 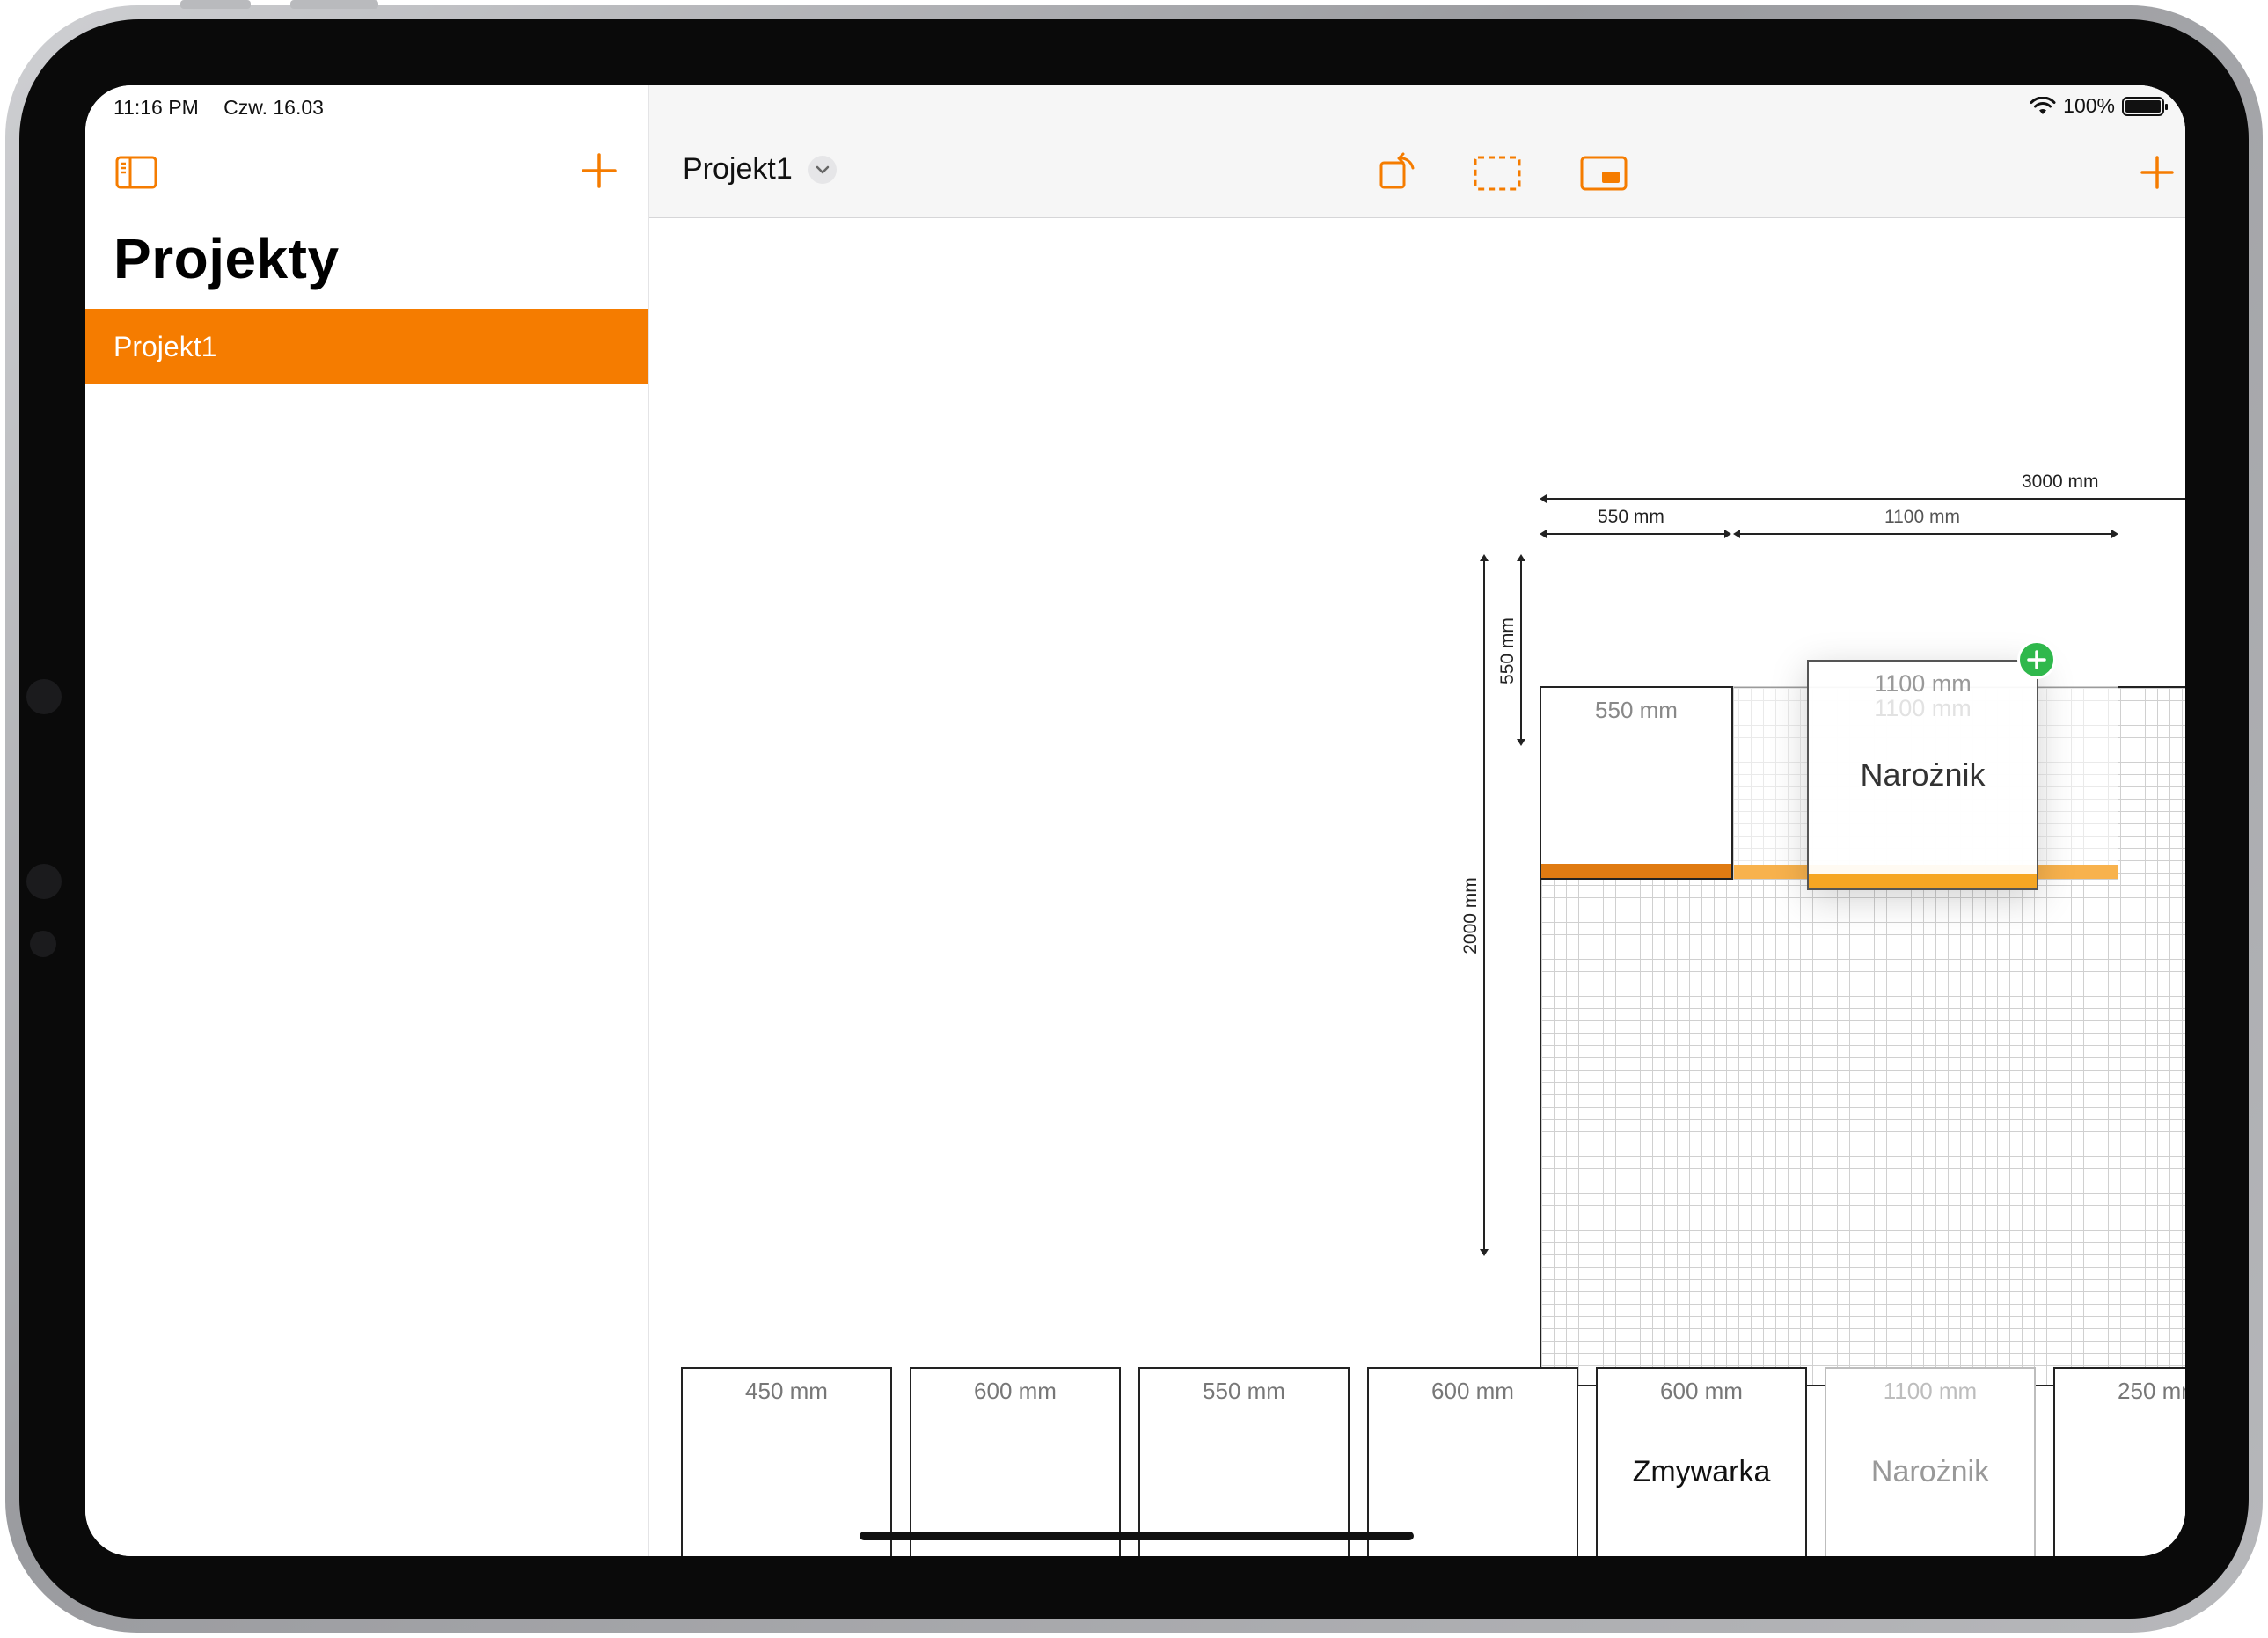 What do you see at coordinates (2119, 1461) in the screenshot?
I see `palette-item: 250 mm` at bounding box center [2119, 1461].